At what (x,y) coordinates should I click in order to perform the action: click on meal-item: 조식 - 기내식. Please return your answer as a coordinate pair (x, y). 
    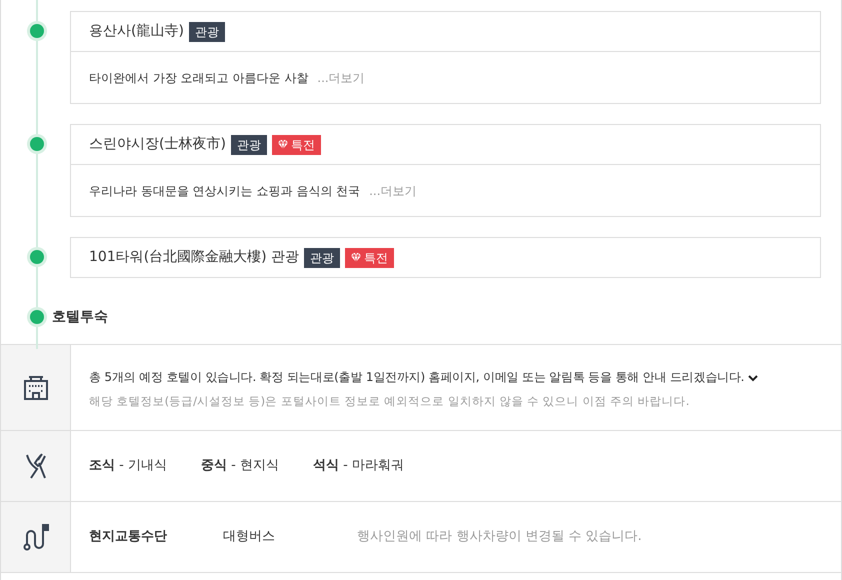
    Looking at the image, I should click on (128, 466).